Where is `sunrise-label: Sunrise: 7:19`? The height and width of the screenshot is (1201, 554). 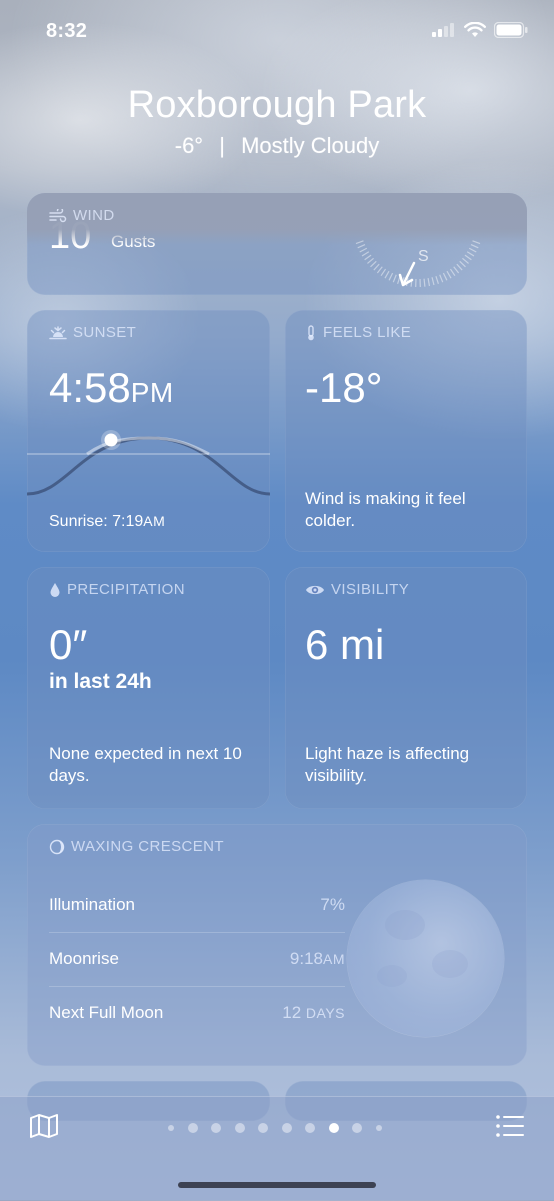
sunrise-label: Sunrise: 7:19 is located at coordinates (96, 521).